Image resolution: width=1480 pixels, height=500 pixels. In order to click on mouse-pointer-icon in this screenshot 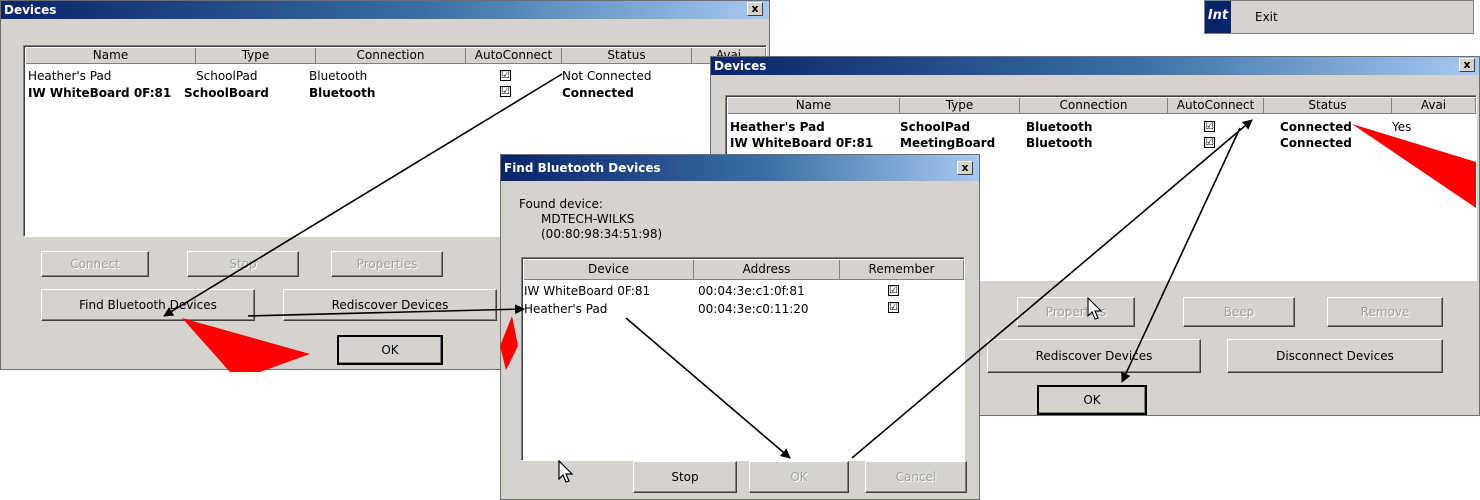, I will do `click(1095, 308)`.